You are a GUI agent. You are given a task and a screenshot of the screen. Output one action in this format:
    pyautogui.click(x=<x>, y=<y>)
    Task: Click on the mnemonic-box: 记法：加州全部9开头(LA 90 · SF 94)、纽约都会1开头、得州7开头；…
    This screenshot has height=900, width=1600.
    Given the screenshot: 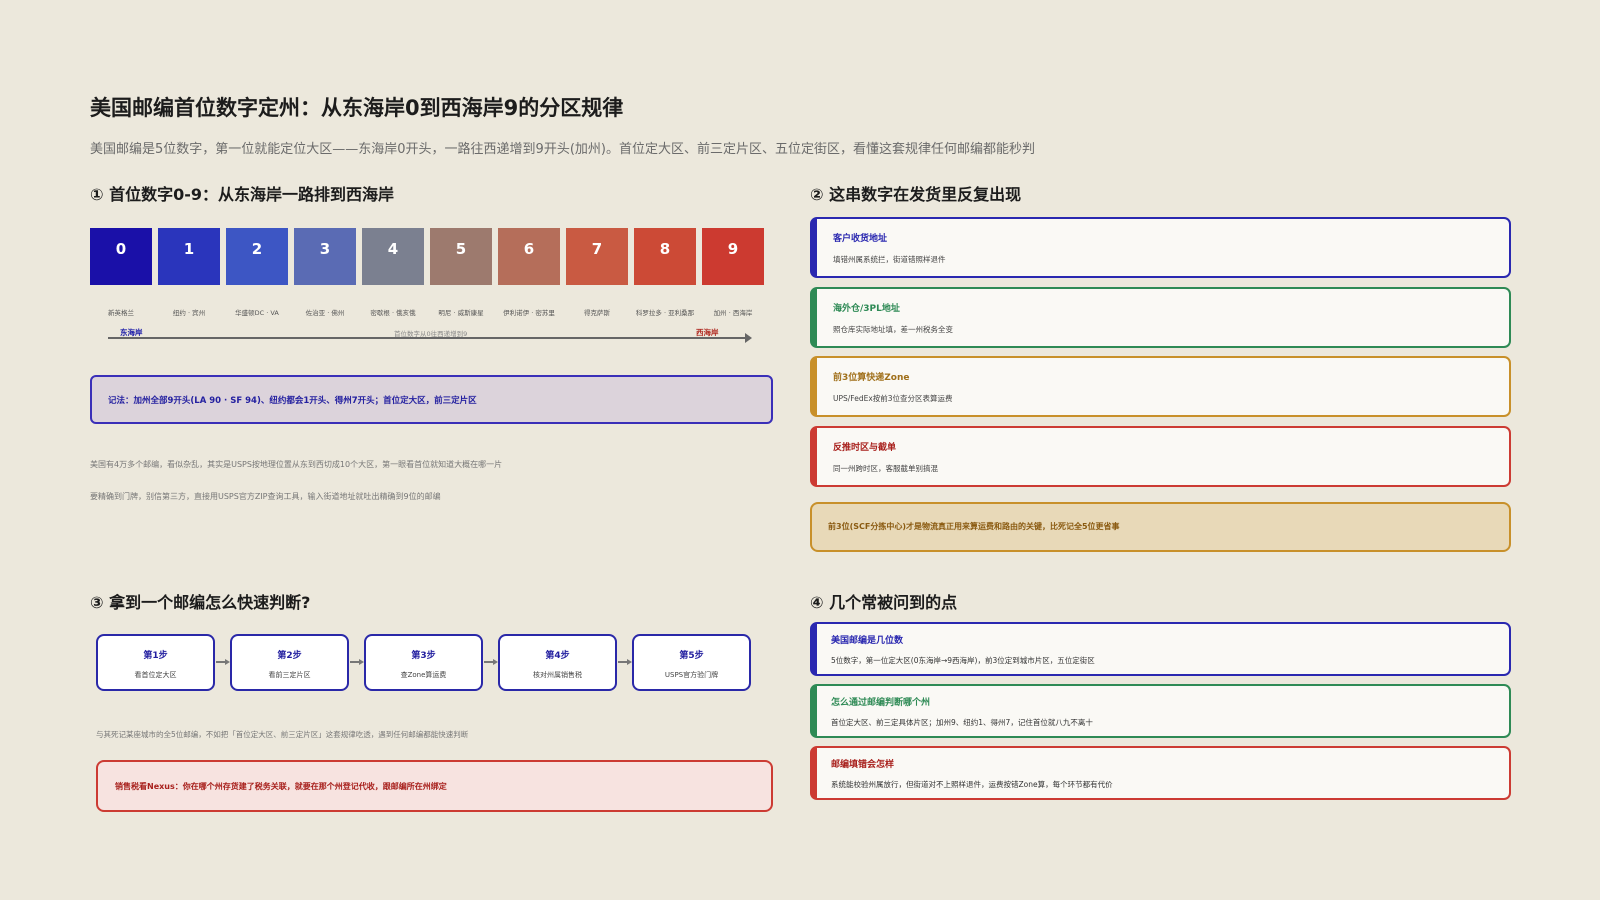 What is the action you would take?
    pyautogui.click(x=431, y=399)
    